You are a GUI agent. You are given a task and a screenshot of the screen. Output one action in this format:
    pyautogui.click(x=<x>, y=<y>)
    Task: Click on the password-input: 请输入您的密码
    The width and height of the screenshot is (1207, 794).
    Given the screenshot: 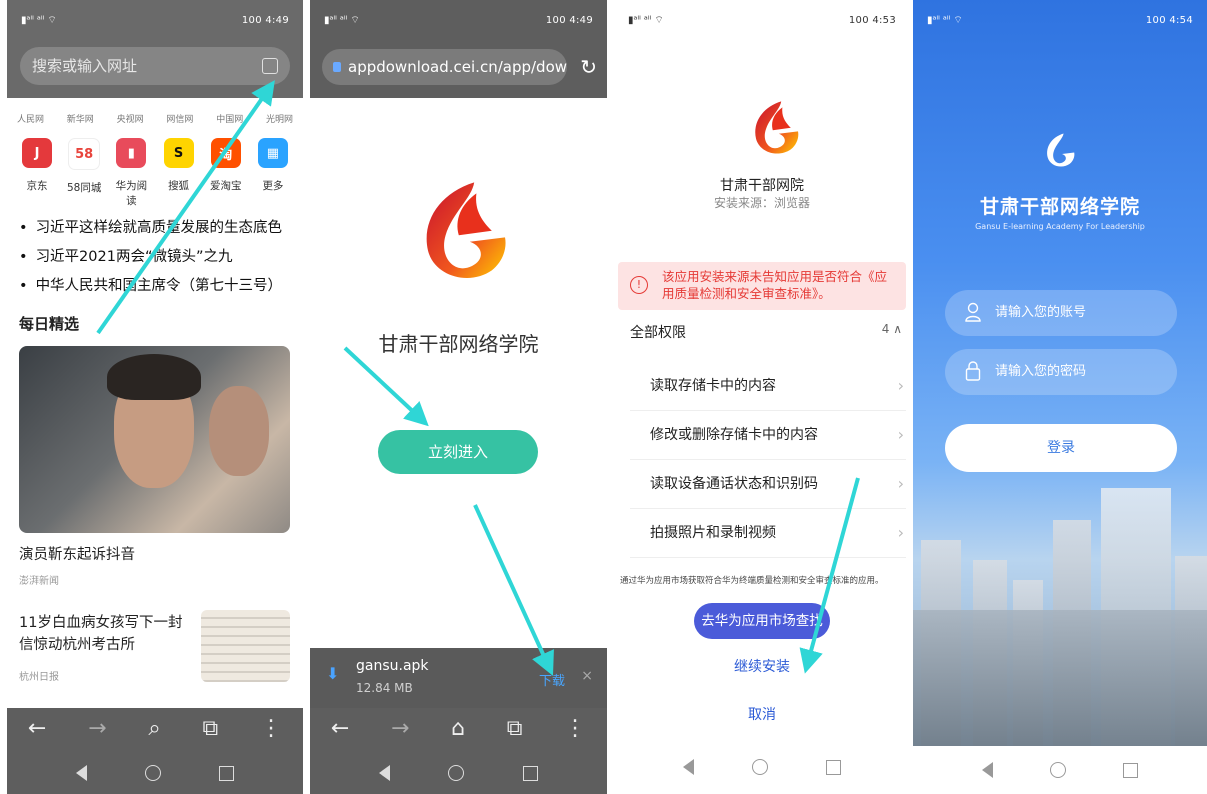 What is the action you would take?
    pyautogui.click(x=1061, y=372)
    